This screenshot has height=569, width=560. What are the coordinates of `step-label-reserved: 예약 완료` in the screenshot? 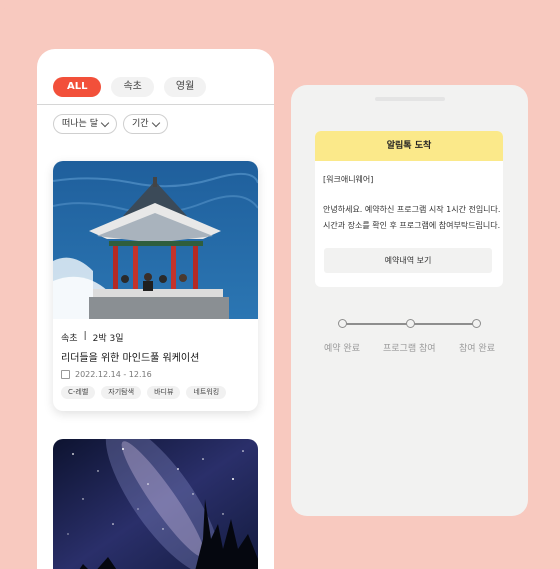 It's located at (342, 349).